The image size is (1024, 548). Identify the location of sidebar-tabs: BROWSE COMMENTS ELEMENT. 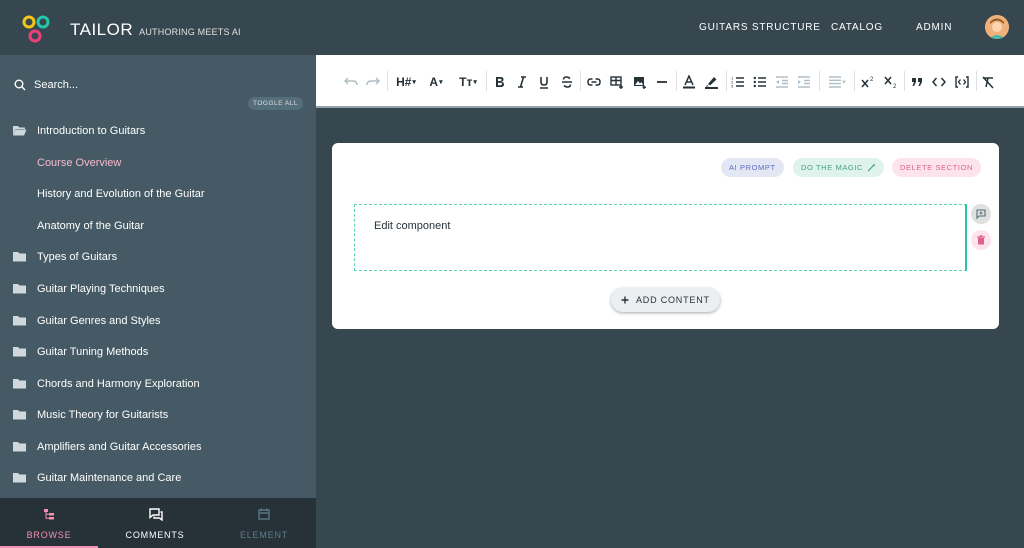
(158, 523).